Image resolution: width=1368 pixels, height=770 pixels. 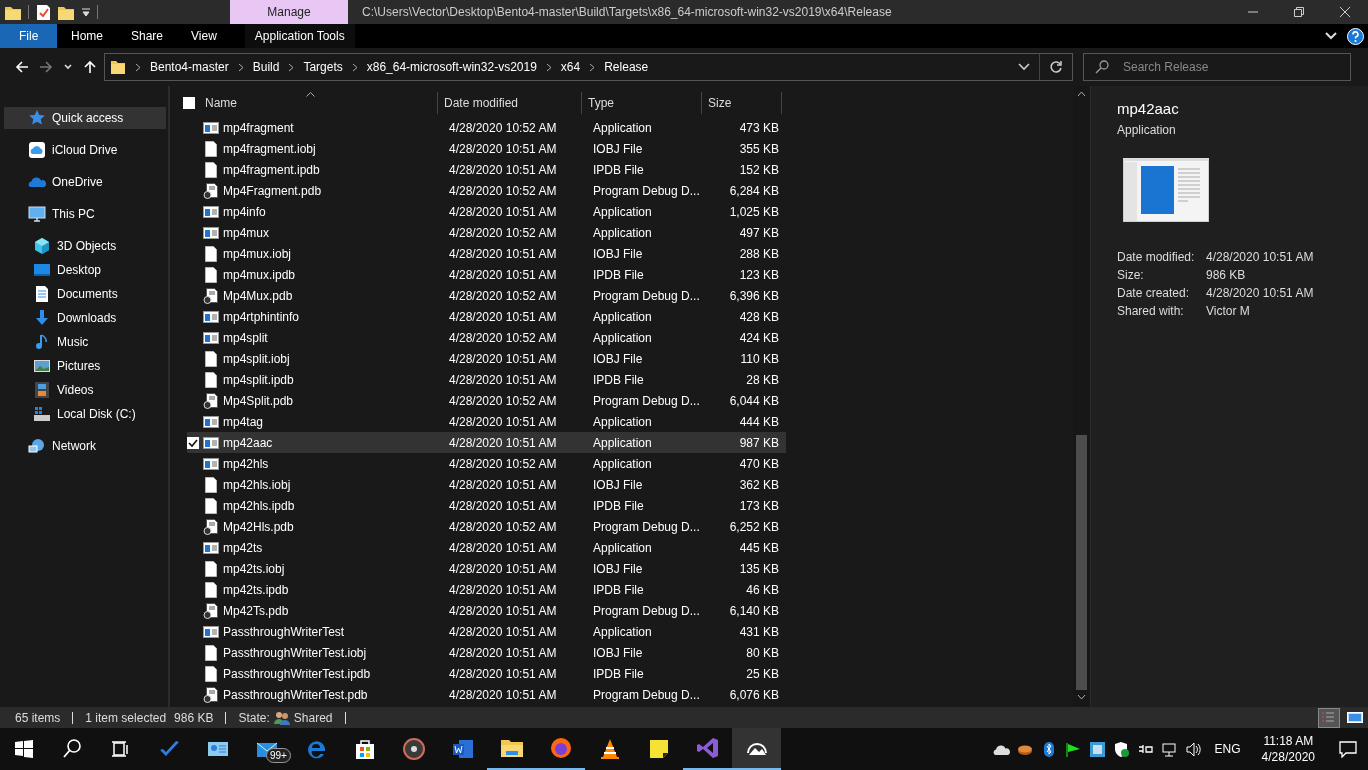 What do you see at coordinates (85, 446) in the screenshot?
I see `sidebar-item: Network` at bounding box center [85, 446].